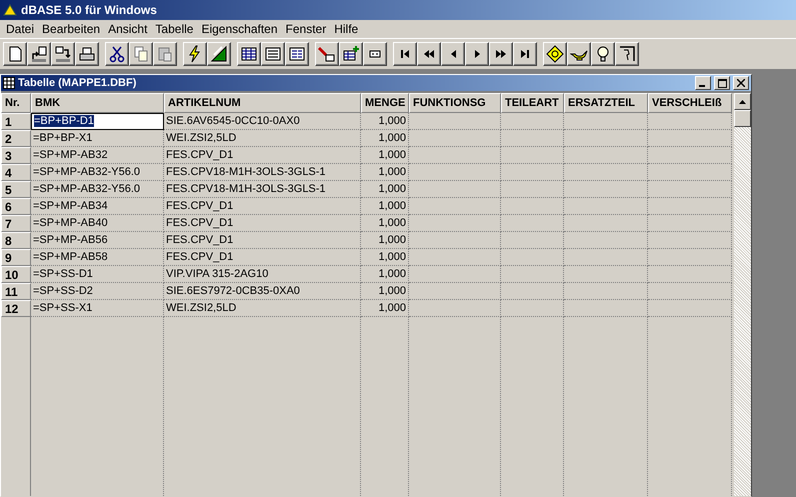 Image resolution: width=796 pixels, height=497 pixels. I want to click on table-cell: FES.CPV_D1, so click(262, 155).